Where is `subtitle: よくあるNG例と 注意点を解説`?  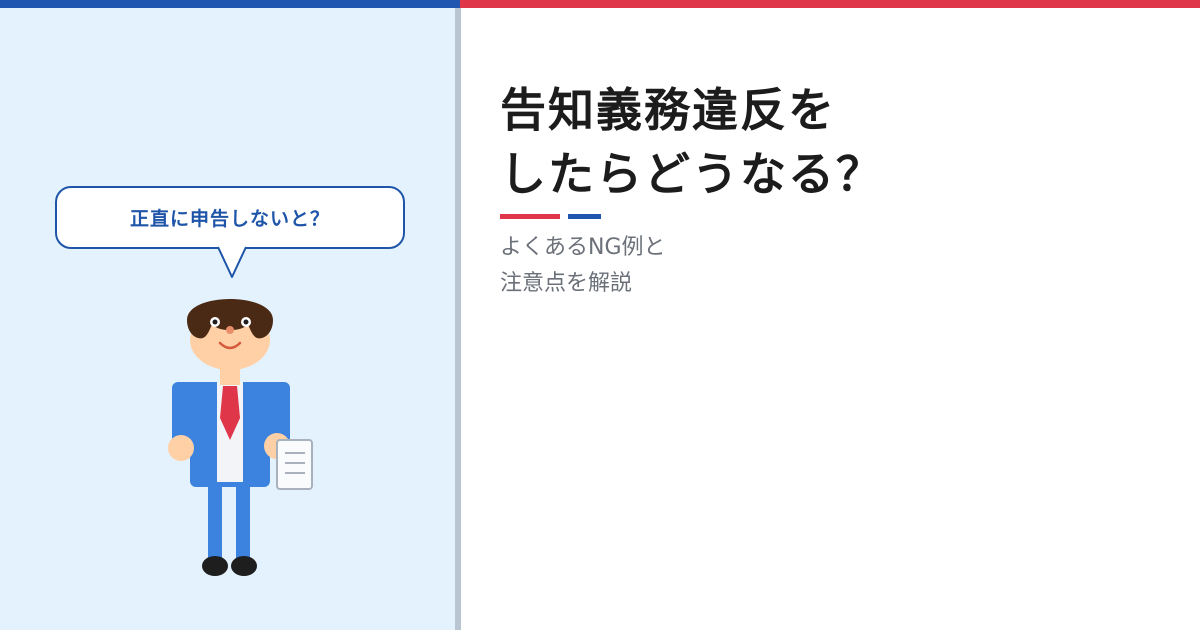 subtitle: よくあるNG例と 注意点を解説 is located at coordinates (750, 266).